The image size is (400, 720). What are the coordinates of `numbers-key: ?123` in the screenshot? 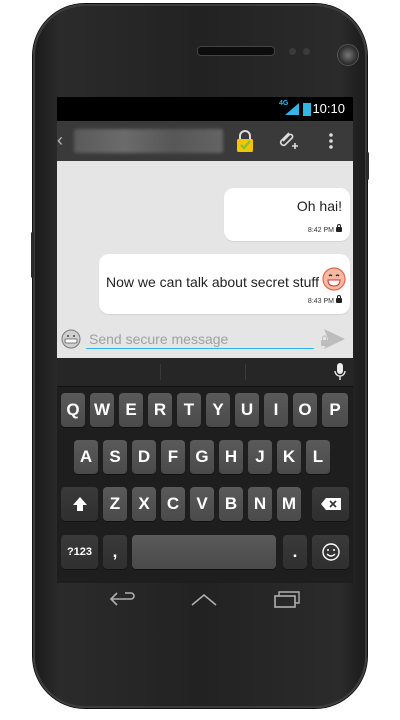 It's located at (79, 552).